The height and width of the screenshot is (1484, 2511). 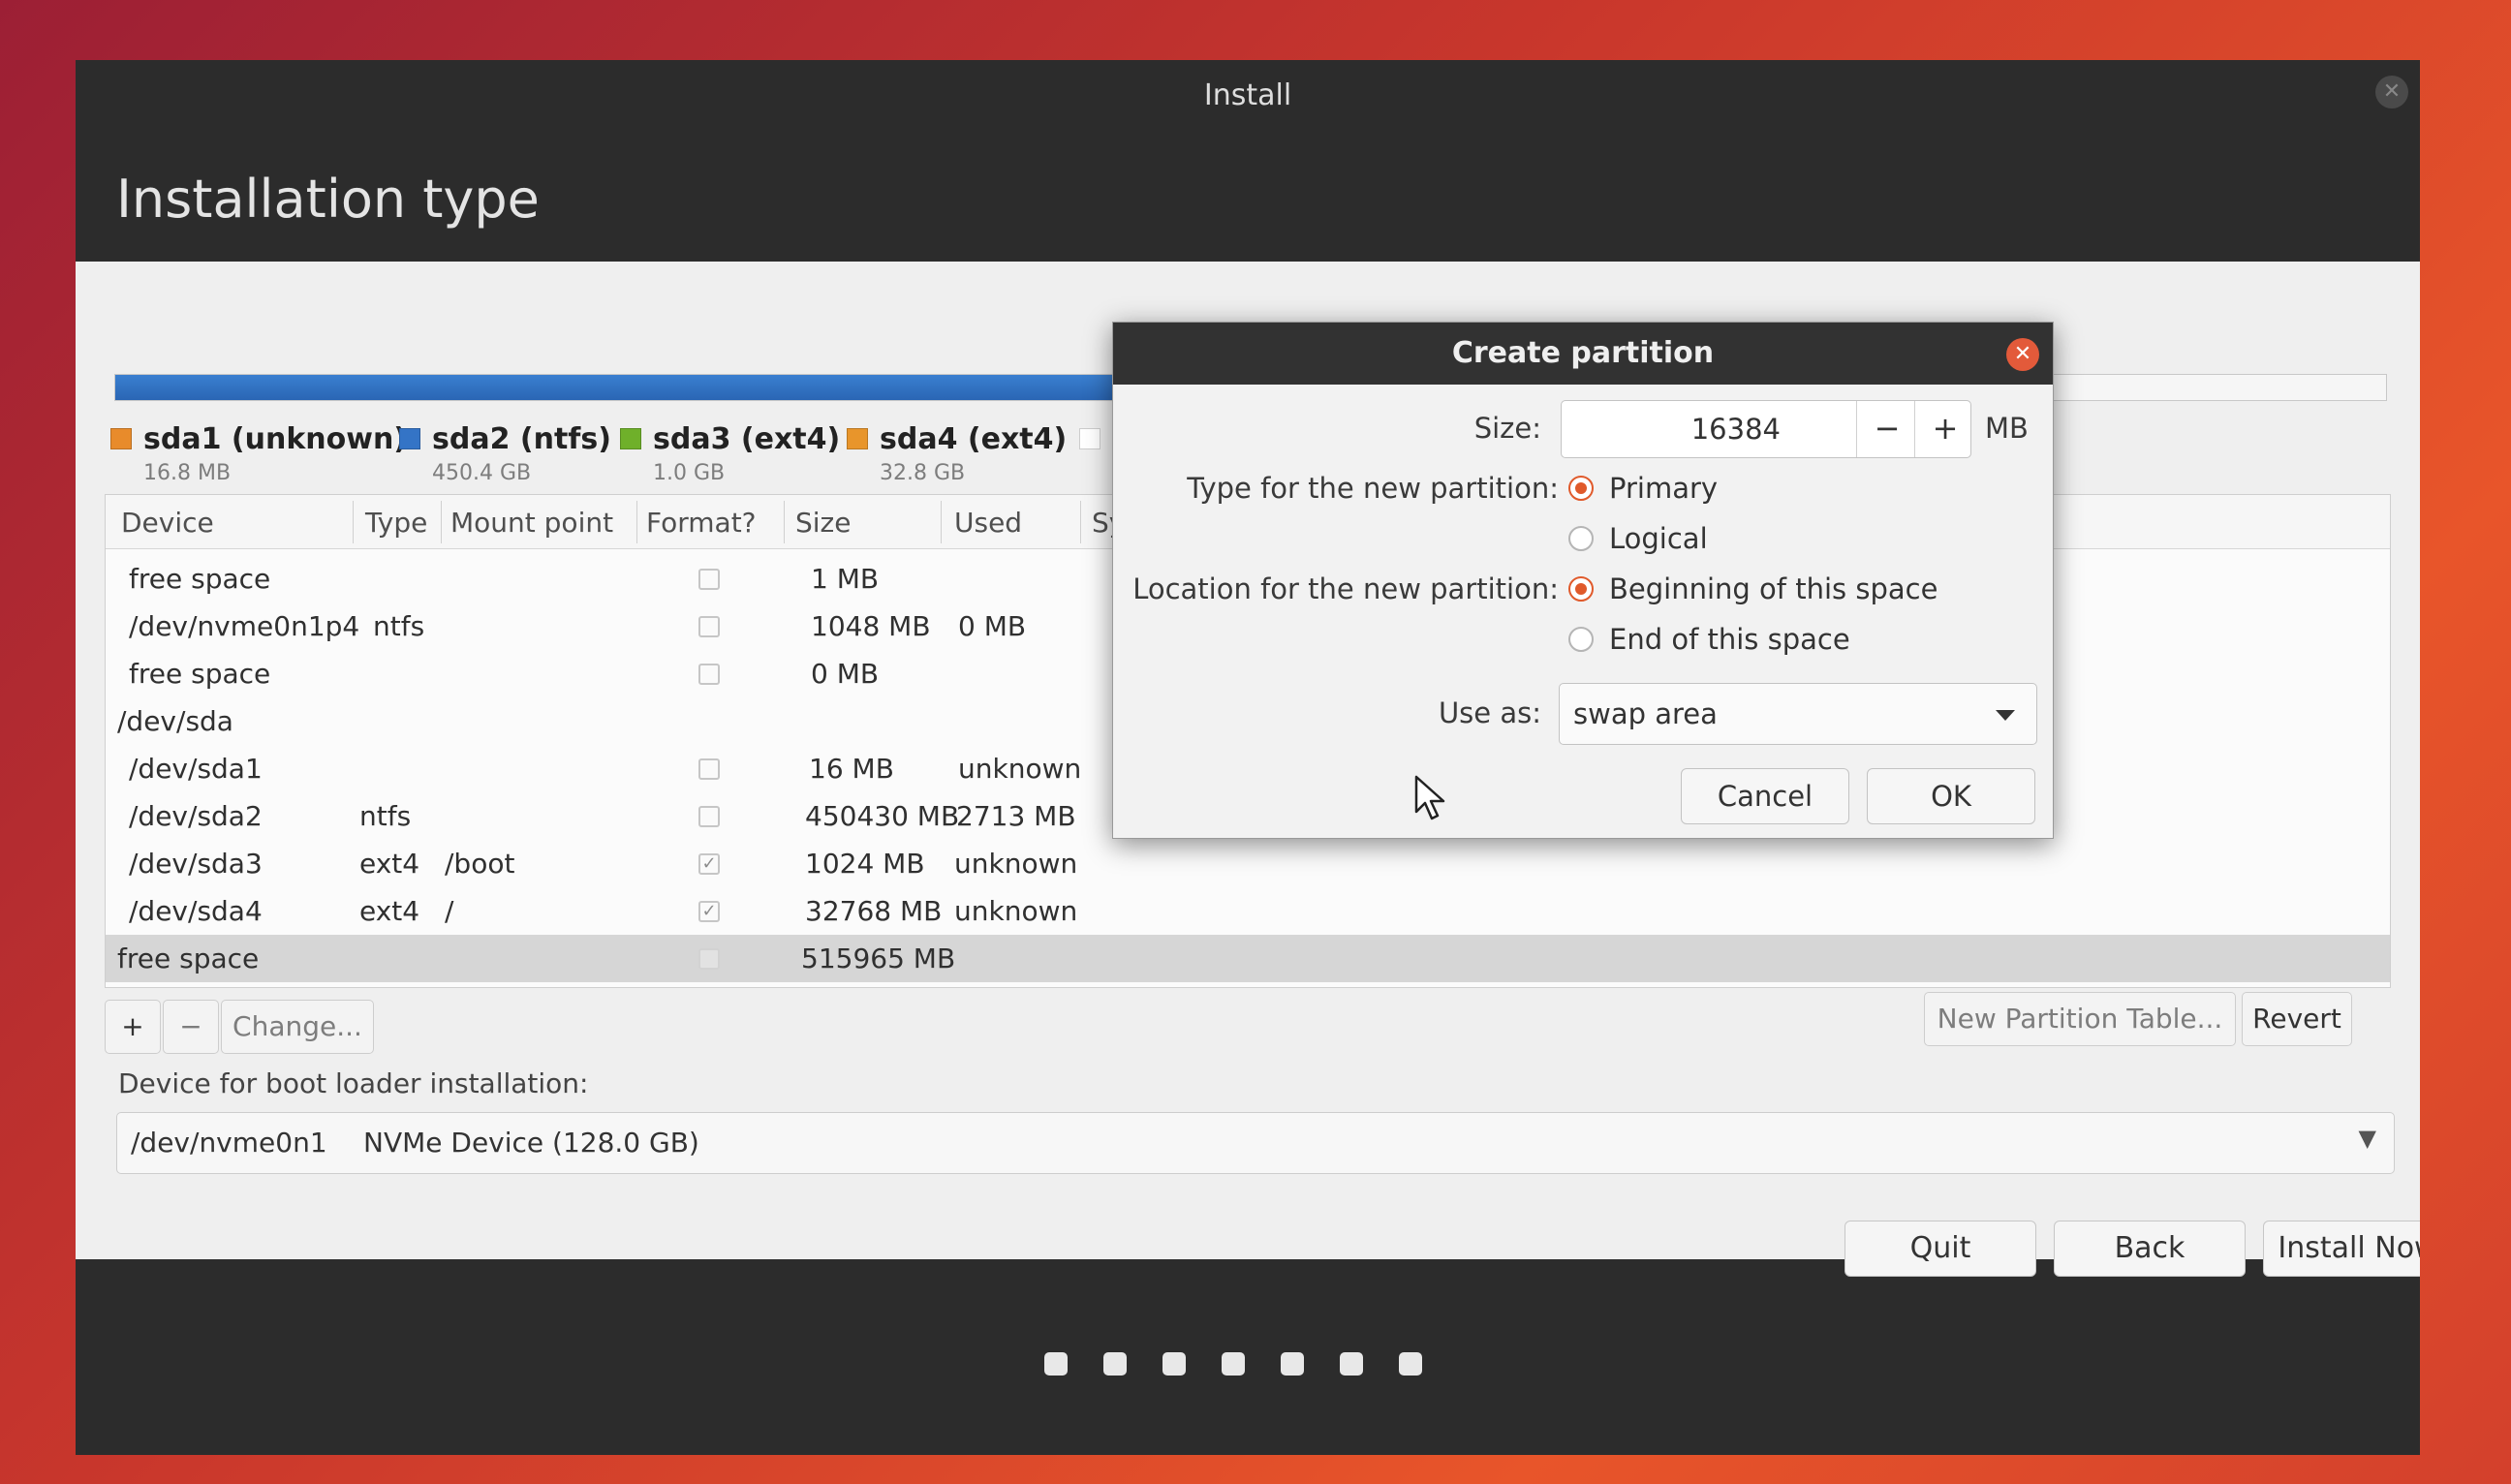 I want to click on add-partition-button: +, so click(x=133, y=1027).